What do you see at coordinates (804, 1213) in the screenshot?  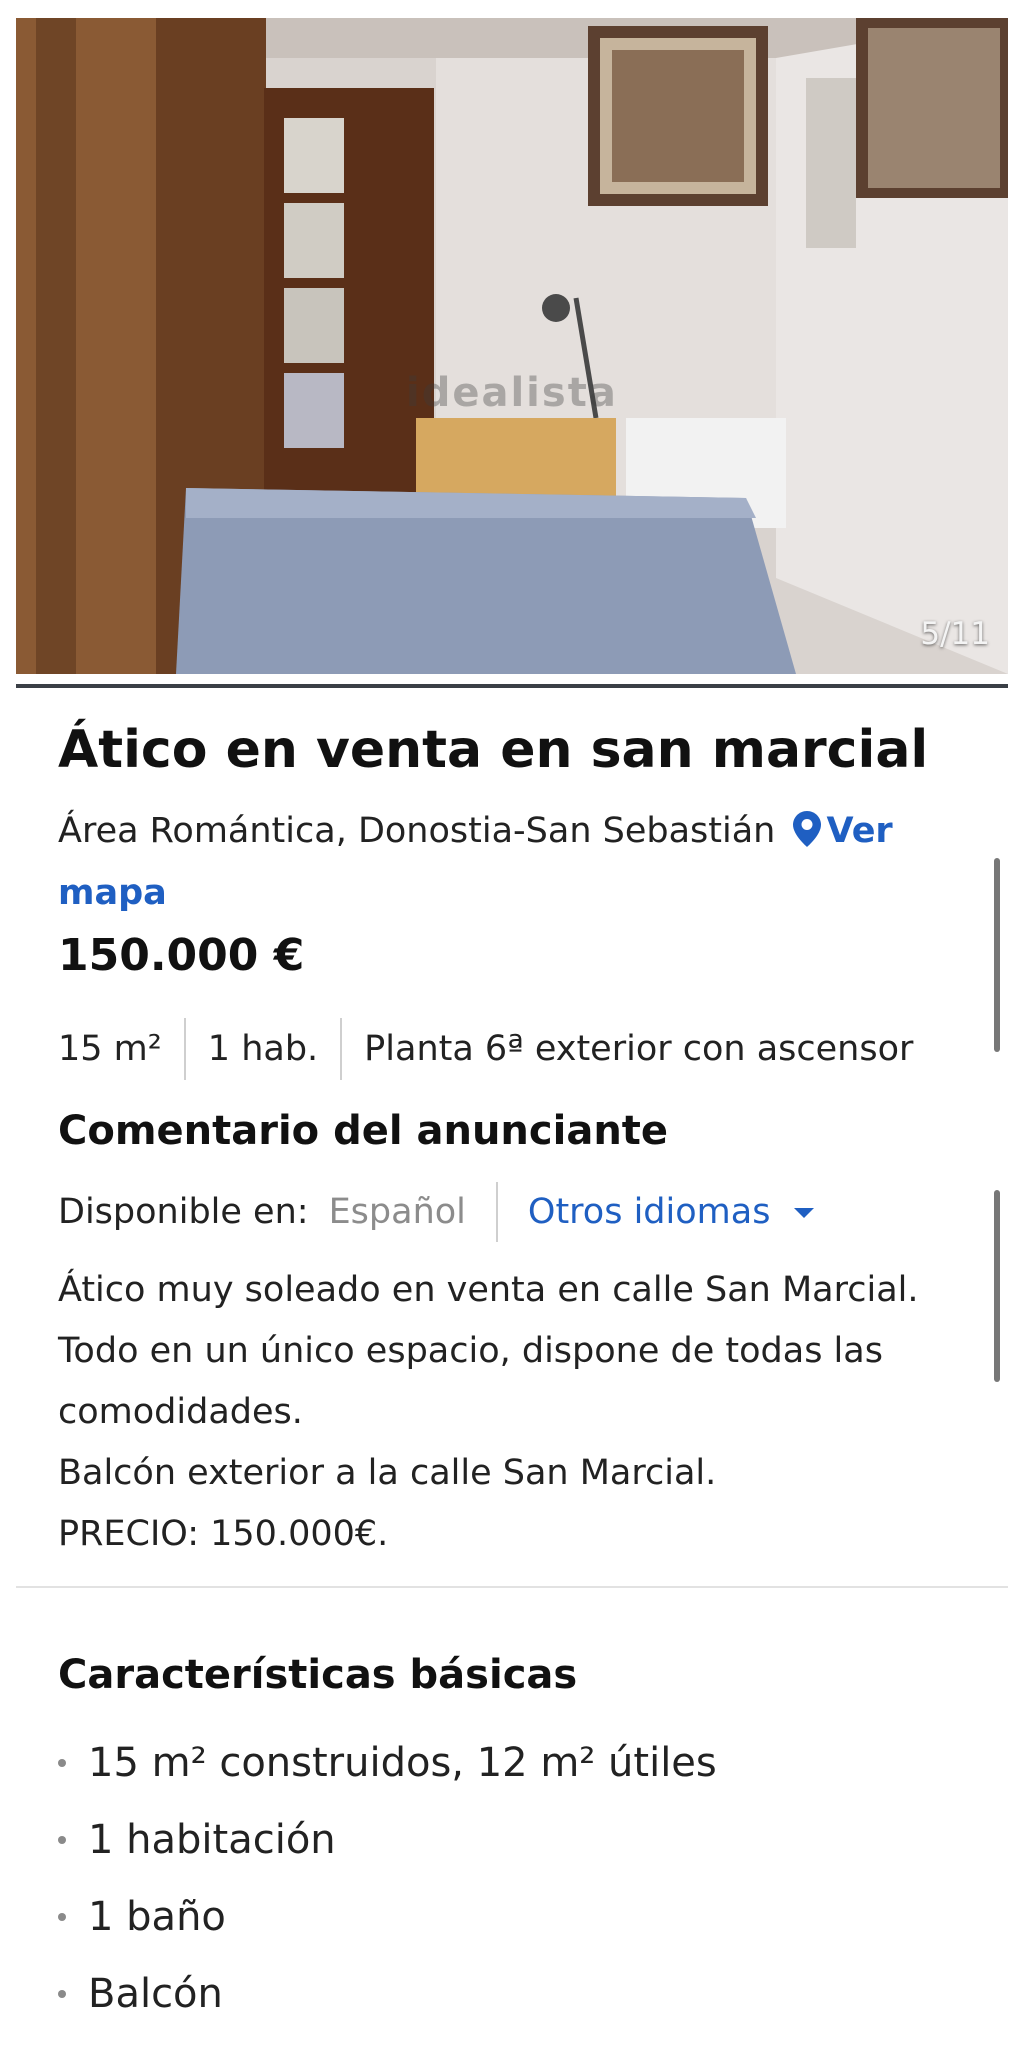 I see `caret-down-icon` at bounding box center [804, 1213].